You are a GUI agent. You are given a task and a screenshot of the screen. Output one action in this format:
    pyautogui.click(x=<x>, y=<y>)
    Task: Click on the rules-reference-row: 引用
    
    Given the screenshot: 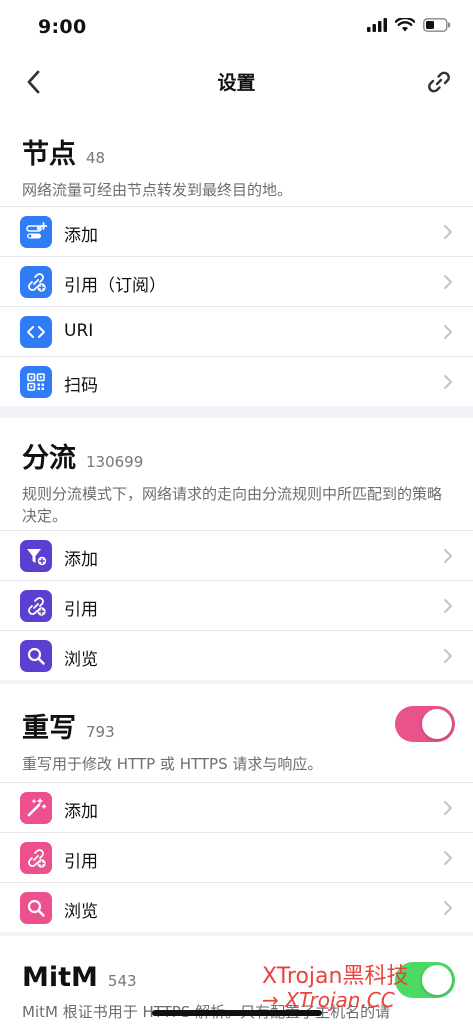 What is the action you would take?
    pyautogui.click(x=236, y=605)
    